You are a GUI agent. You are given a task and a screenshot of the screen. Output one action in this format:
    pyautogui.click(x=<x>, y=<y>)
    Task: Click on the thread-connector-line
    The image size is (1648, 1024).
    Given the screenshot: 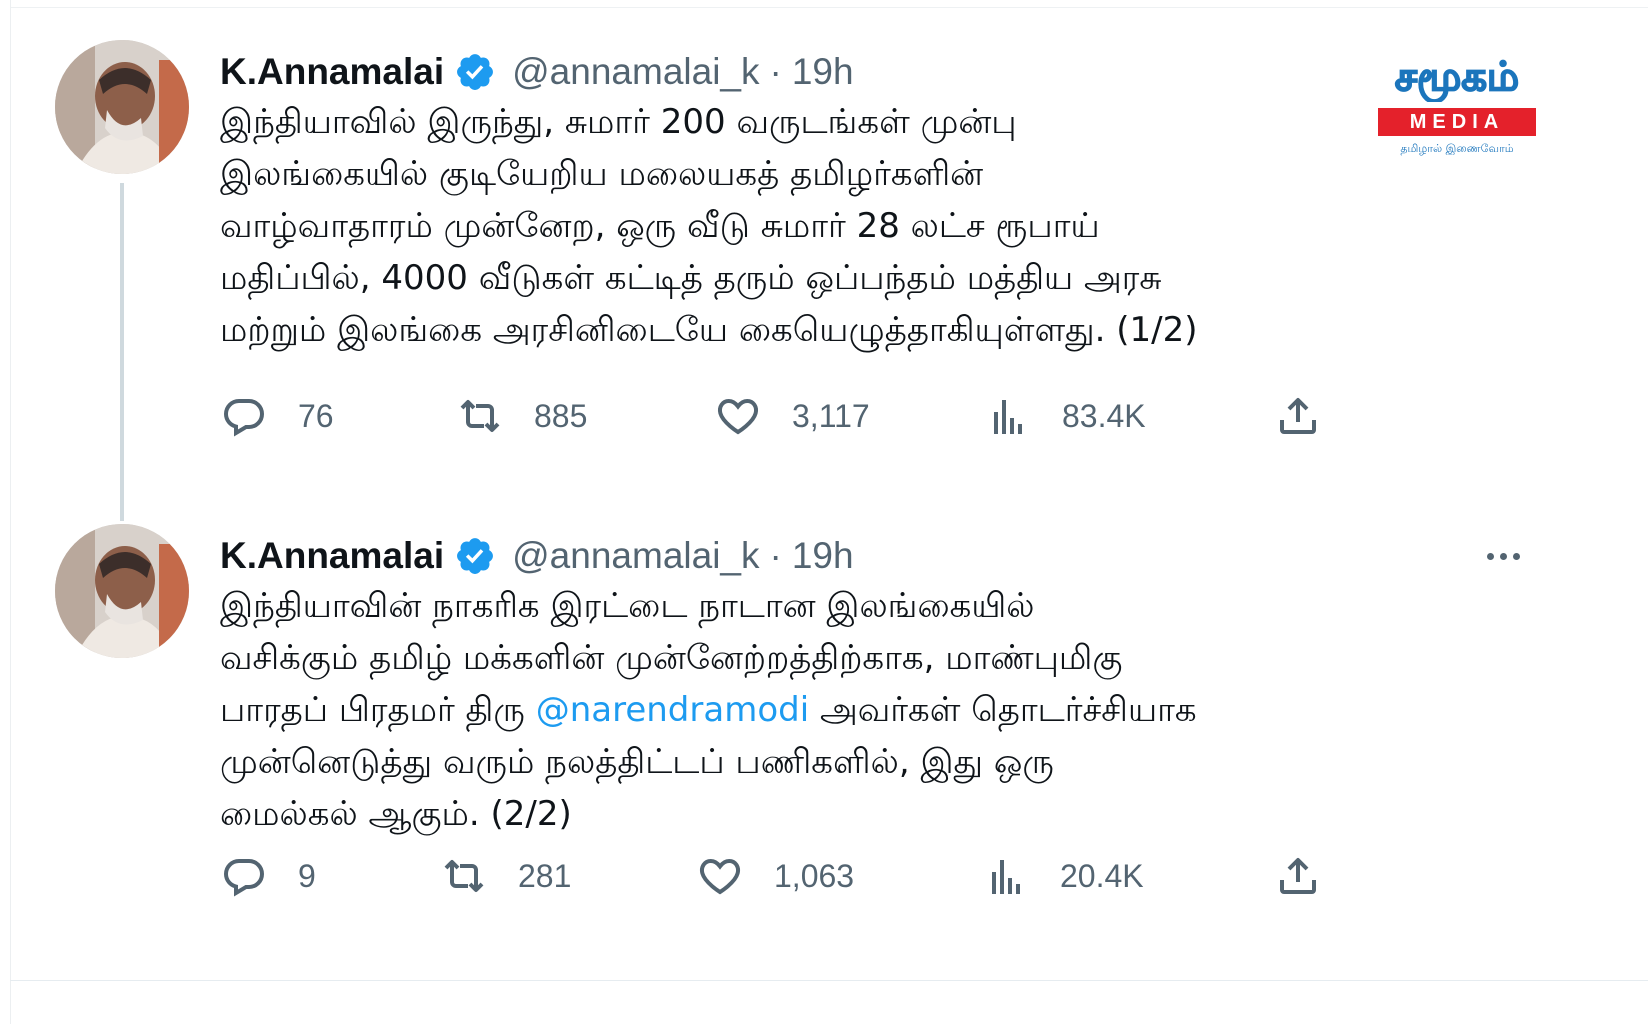 What is the action you would take?
    pyautogui.click(x=122, y=352)
    